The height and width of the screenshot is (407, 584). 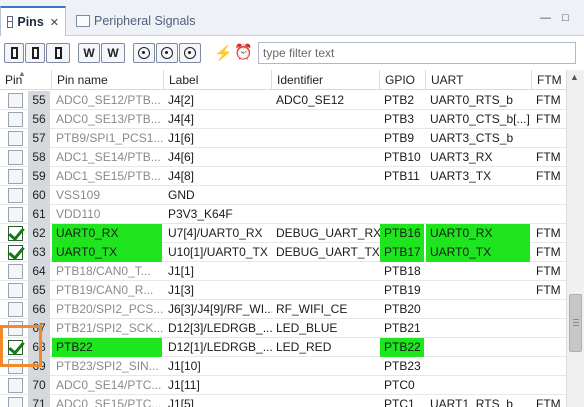 I want to click on alarm-clock-icon: ⏰, so click(x=243, y=52).